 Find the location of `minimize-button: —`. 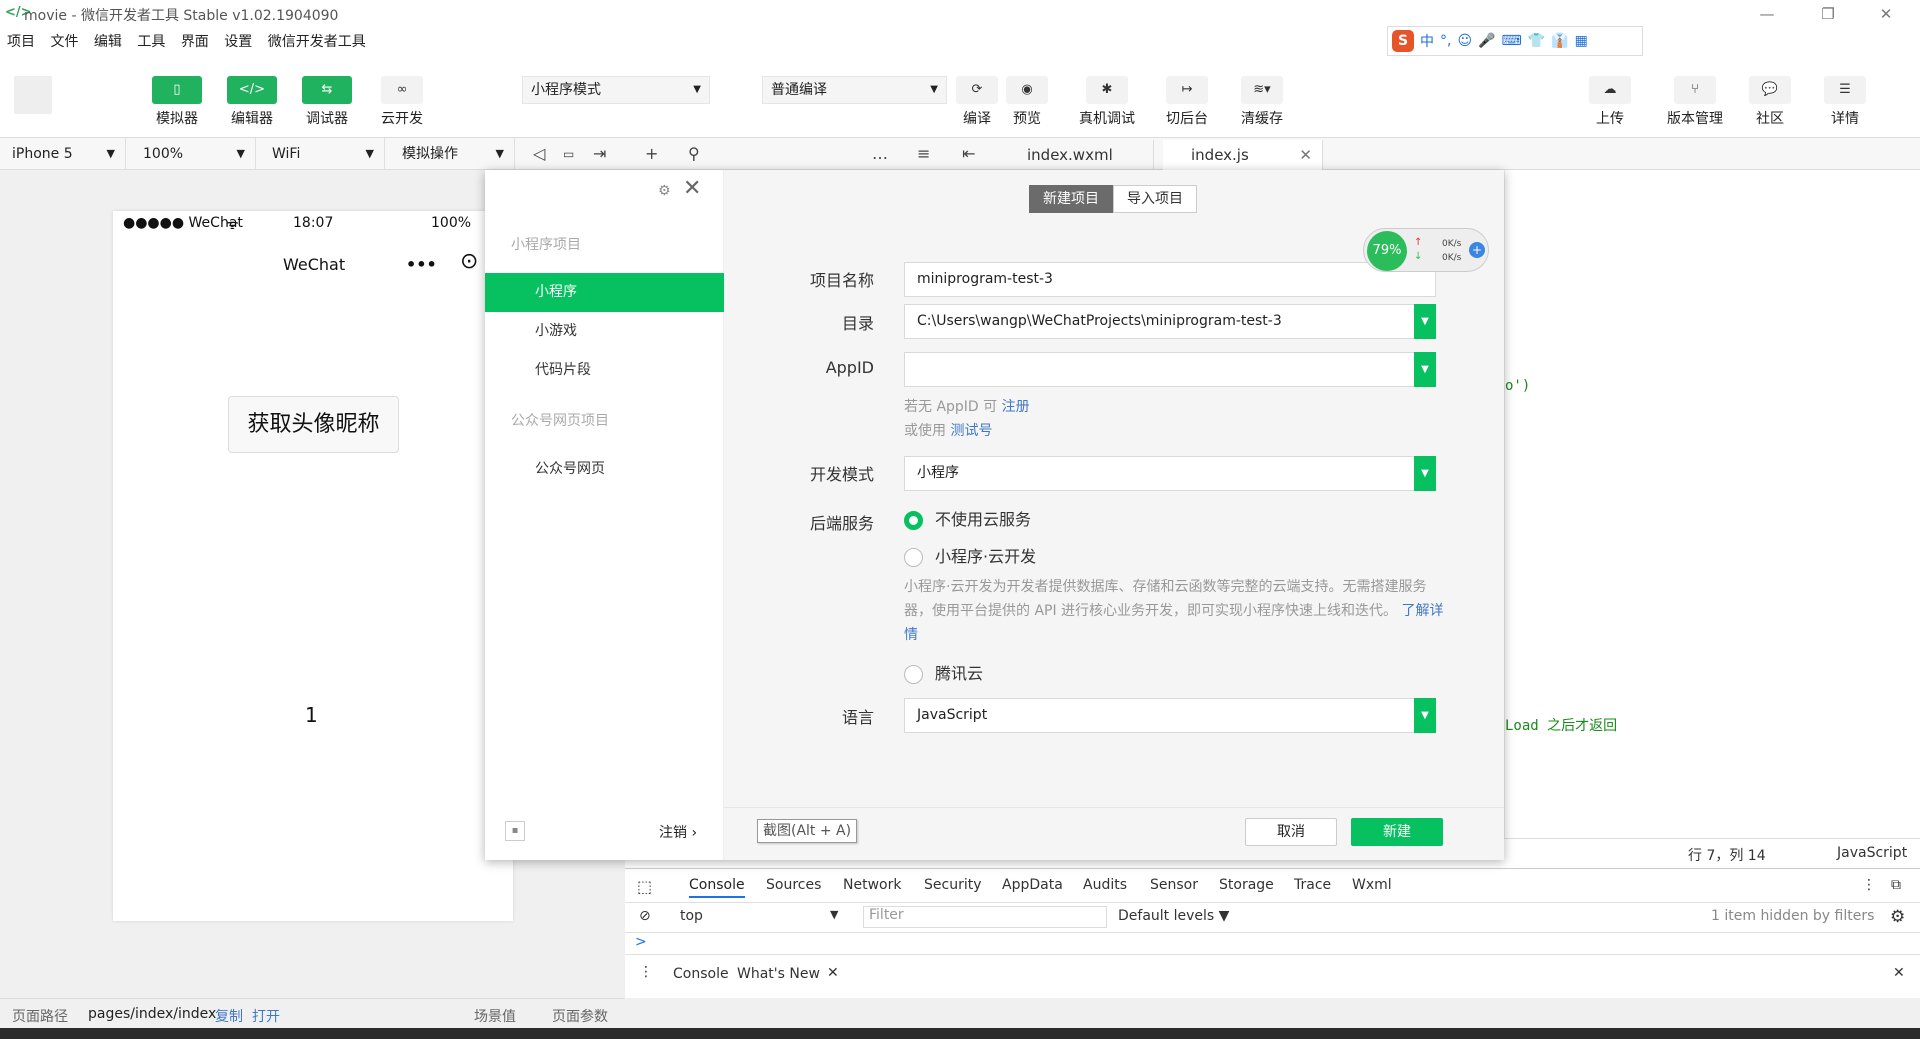

minimize-button: — is located at coordinates (1767, 14).